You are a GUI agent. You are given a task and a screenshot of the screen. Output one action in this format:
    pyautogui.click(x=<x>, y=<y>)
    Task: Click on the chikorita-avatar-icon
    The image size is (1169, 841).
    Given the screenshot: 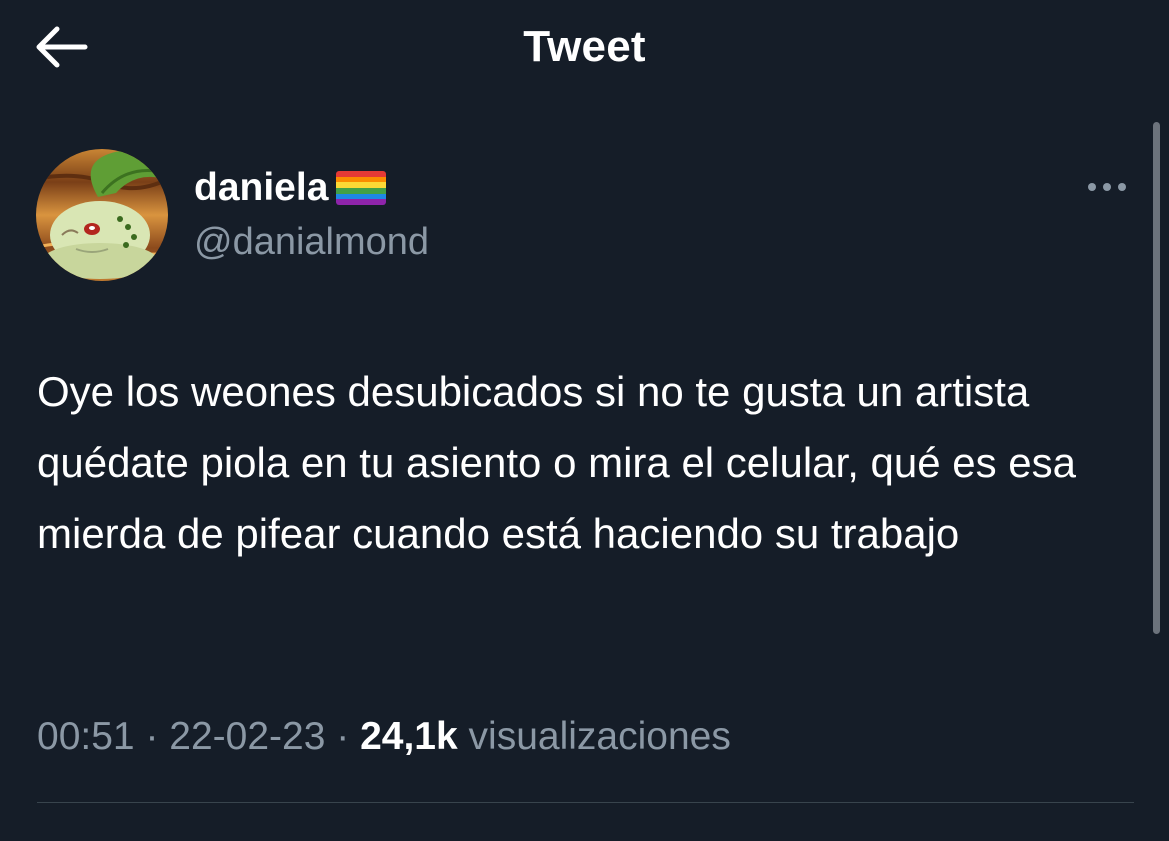 What is the action you would take?
    pyautogui.click(x=102, y=215)
    